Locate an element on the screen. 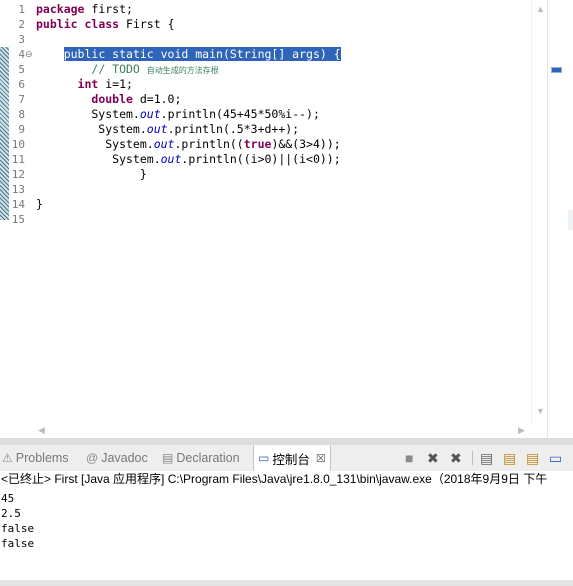  toolbar-separator is located at coordinates (472, 458).